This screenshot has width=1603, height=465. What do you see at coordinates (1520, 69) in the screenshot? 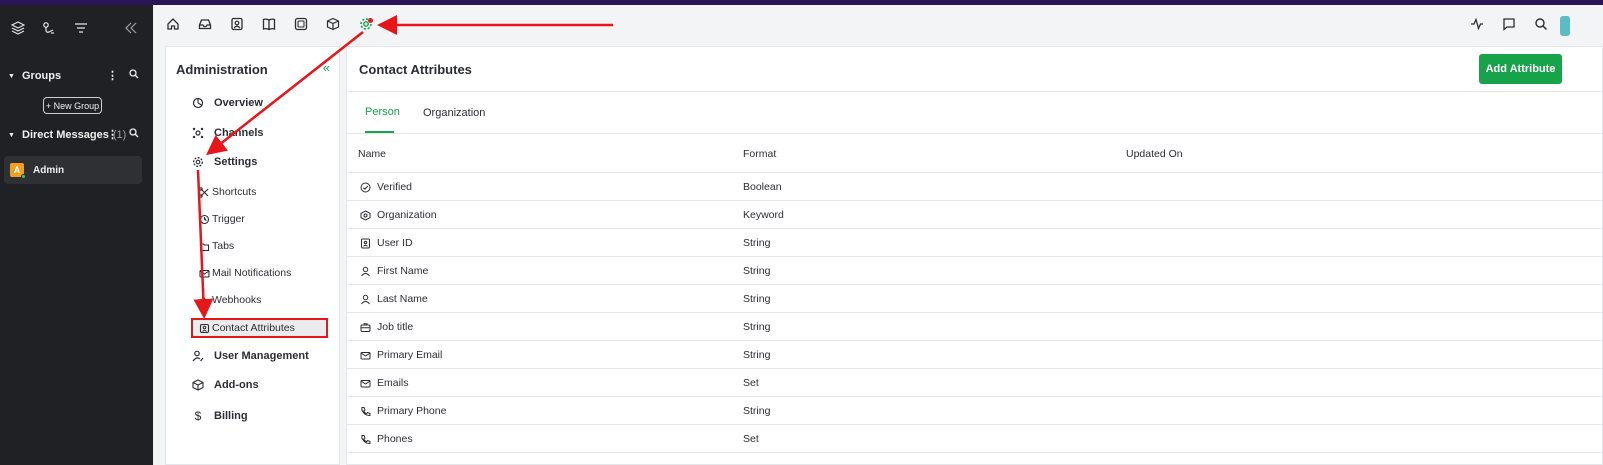
I see `add-attribute-button: Add Attribute` at bounding box center [1520, 69].